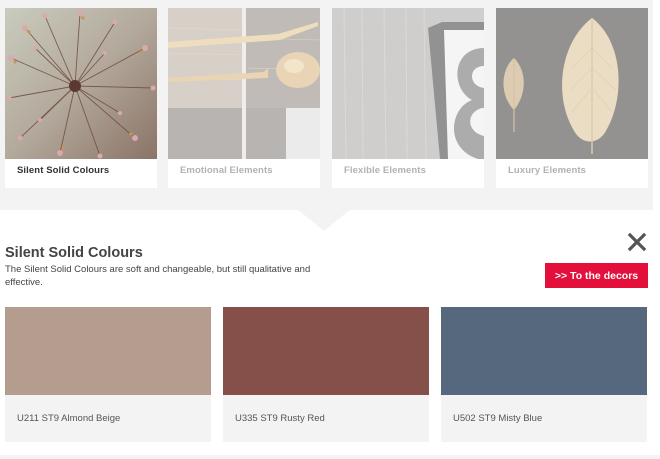 The width and height of the screenshot is (660, 459). I want to click on decor-label: U335 ST9 Rusty Red, so click(280, 418).